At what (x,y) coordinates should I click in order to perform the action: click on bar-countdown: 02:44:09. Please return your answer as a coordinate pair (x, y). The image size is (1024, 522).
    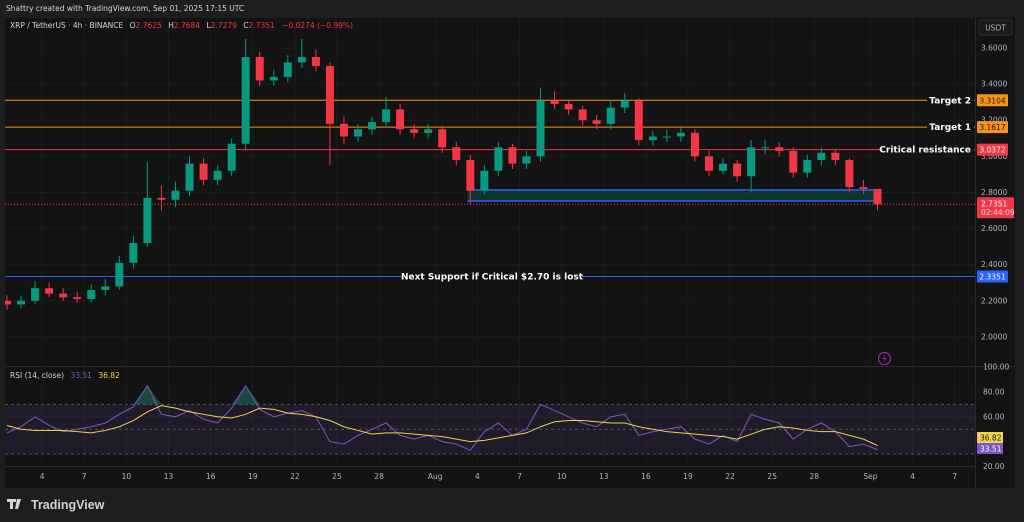
    Looking at the image, I should click on (998, 212).